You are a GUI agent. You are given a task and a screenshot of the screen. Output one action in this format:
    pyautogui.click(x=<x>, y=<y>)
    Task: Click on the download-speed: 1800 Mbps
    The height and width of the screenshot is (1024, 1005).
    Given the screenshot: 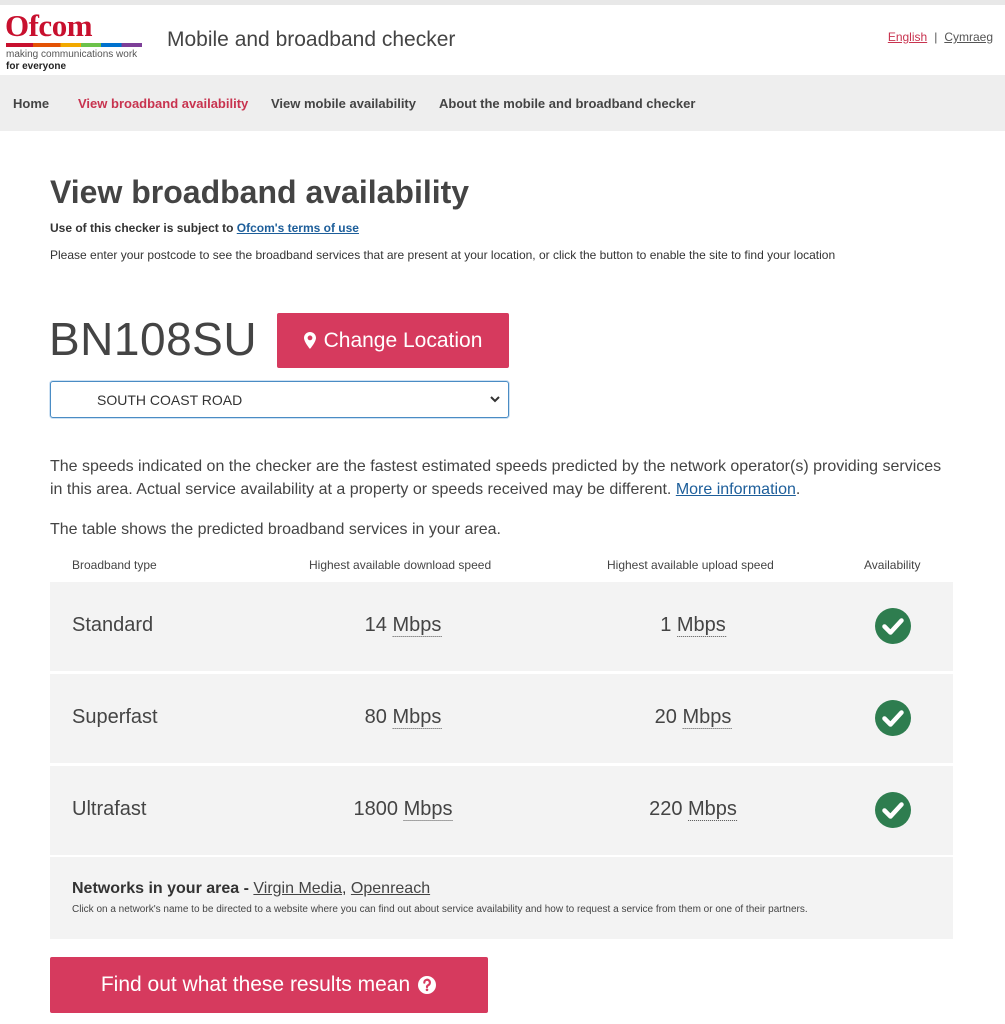 What is the action you would take?
    pyautogui.click(x=403, y=809)
    